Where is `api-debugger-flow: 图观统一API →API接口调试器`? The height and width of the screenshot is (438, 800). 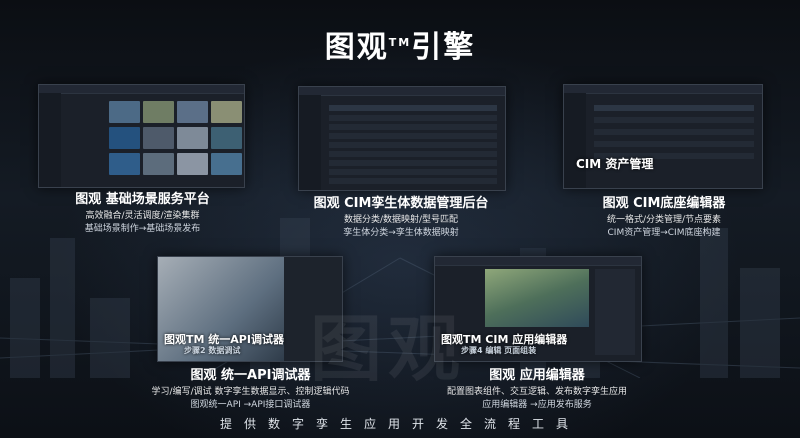 api-debugger-flow: 图观统一API →API接口调试器 is located at coordinates (250, 405).